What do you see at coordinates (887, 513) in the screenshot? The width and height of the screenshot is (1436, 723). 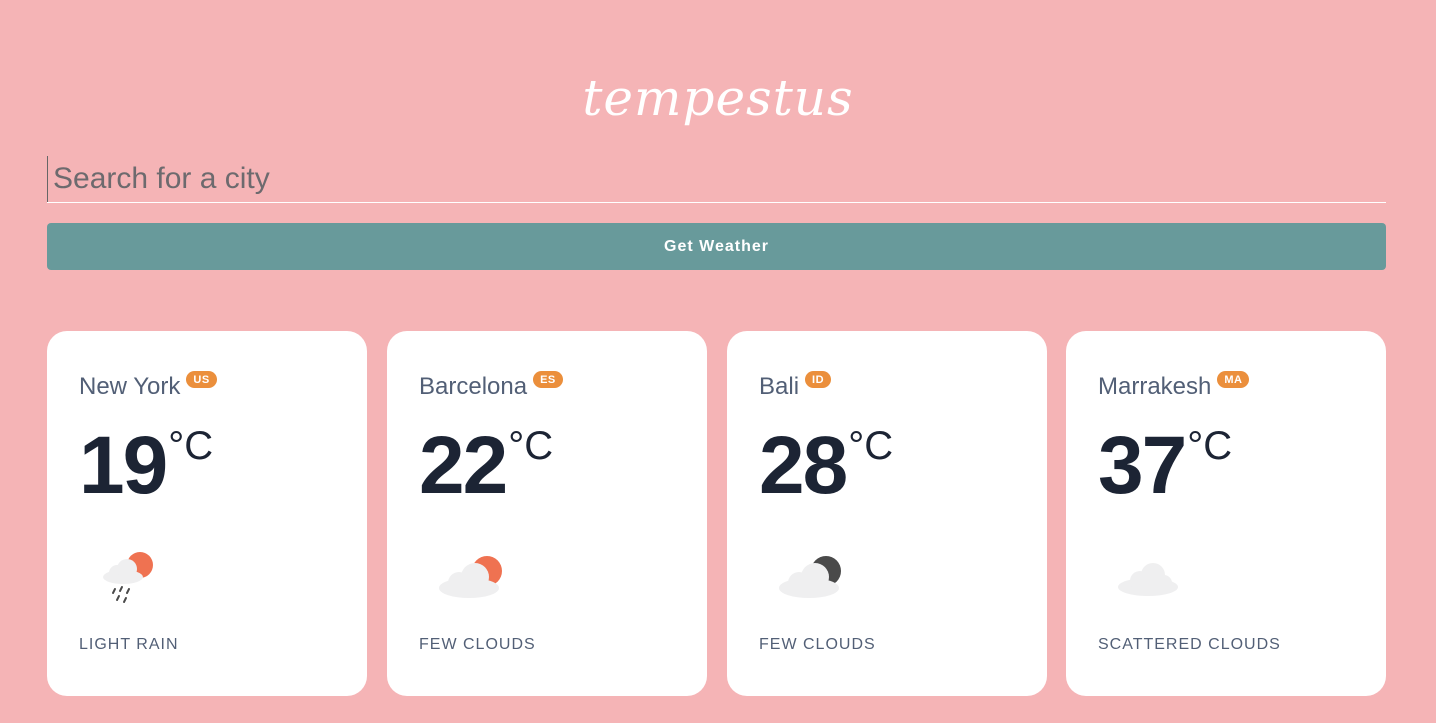 I see `weather-card-bali: Bali ID 28°C FEW CLOUDS` at bounding box center [887, 513].